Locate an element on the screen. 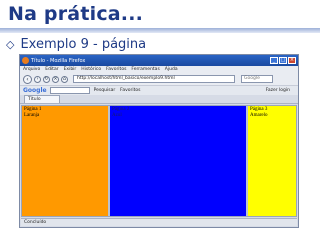 This screenshot has width=320, height=240. google-search-input is located at coordinates (69, 90).